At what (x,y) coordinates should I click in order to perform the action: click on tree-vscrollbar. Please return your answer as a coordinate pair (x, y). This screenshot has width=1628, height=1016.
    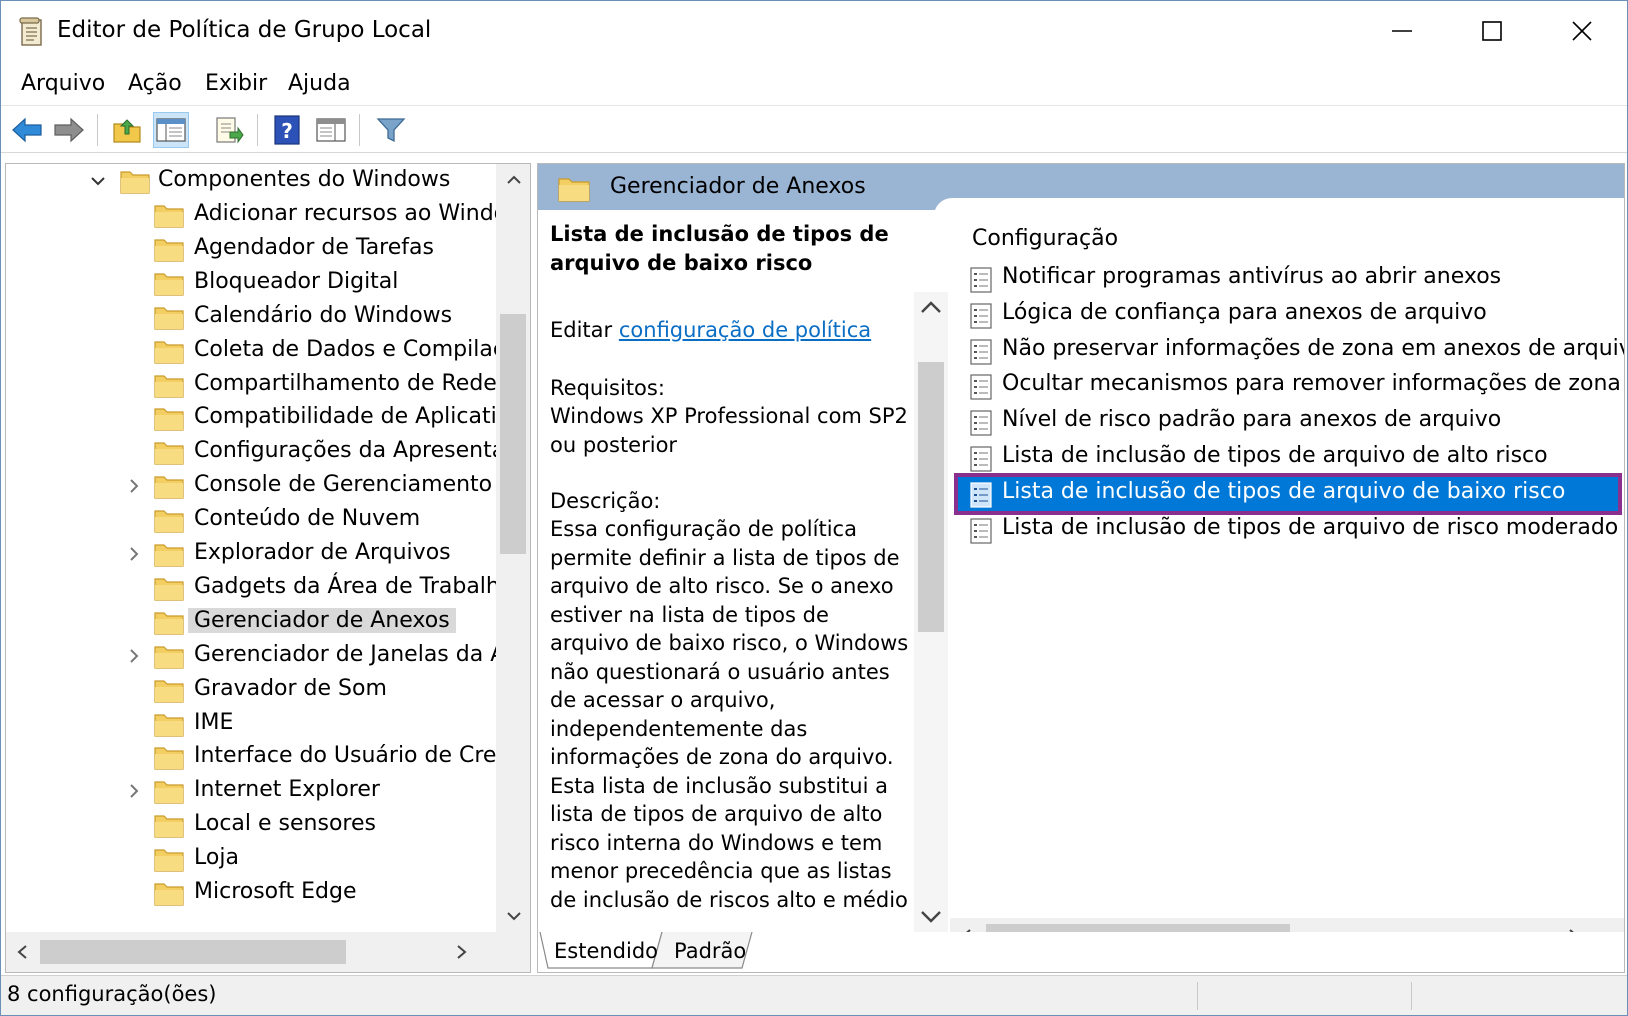
    Looking at the image, I should click on (513, 548).